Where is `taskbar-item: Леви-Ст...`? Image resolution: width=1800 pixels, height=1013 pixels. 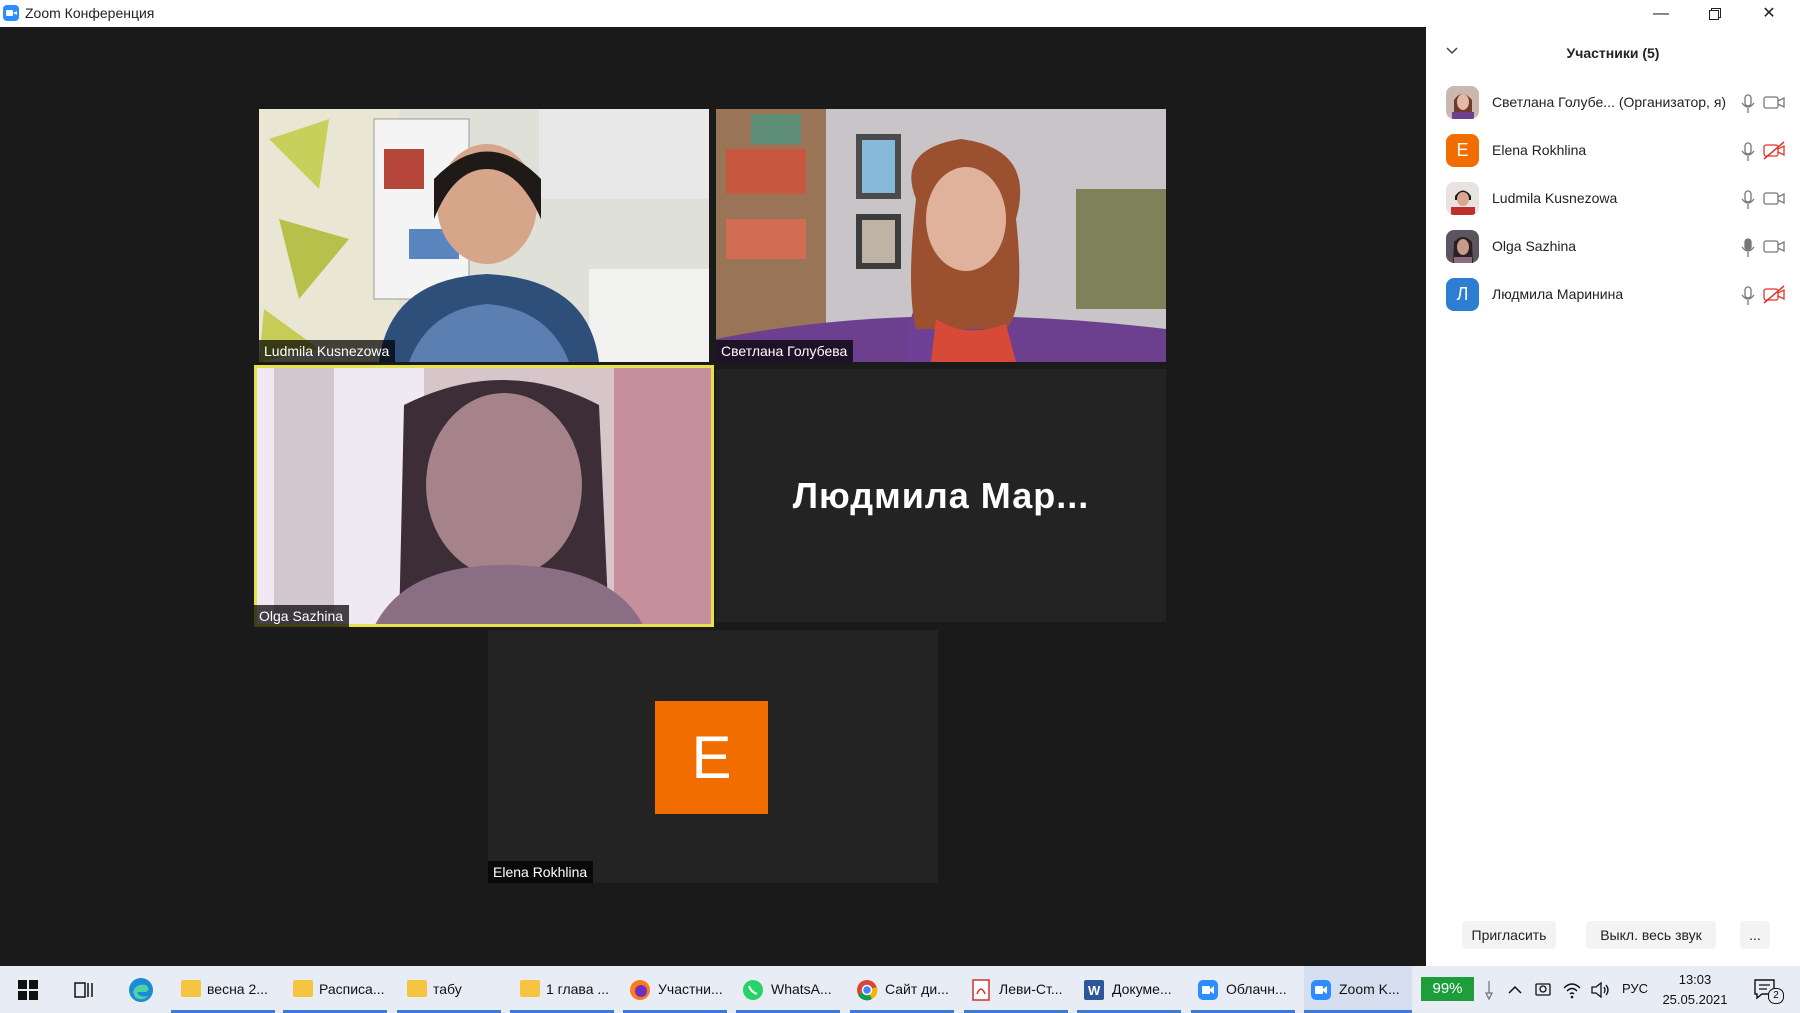
taskbar-item: Леви-Ст... is located at coordinates (1016, 989).